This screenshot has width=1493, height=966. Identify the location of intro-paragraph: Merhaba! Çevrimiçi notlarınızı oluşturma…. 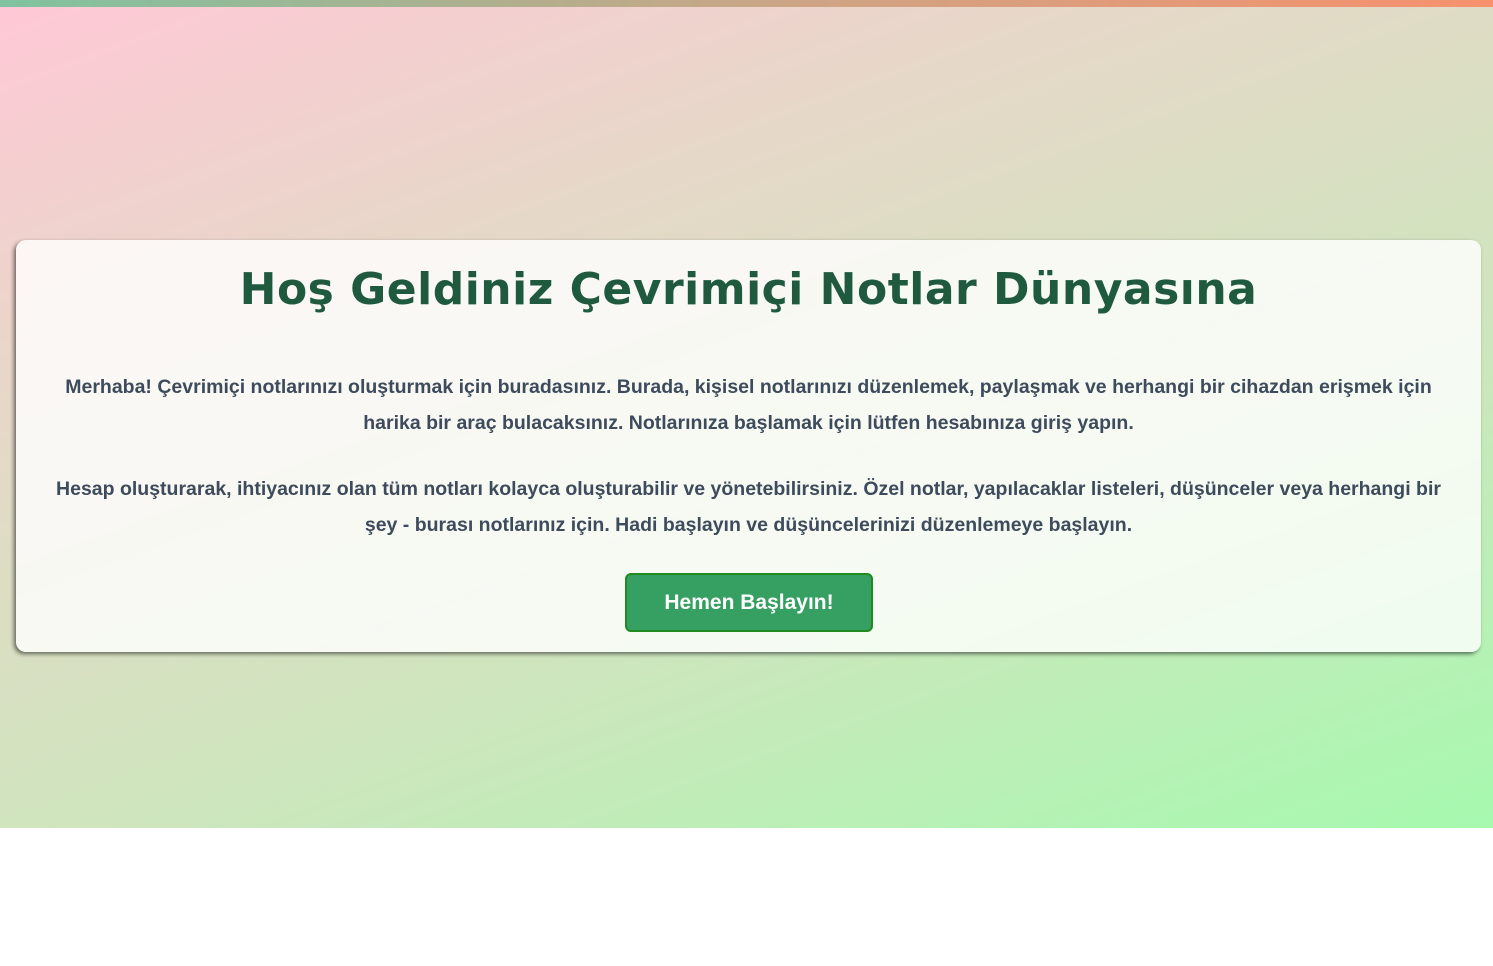
(748, 405).